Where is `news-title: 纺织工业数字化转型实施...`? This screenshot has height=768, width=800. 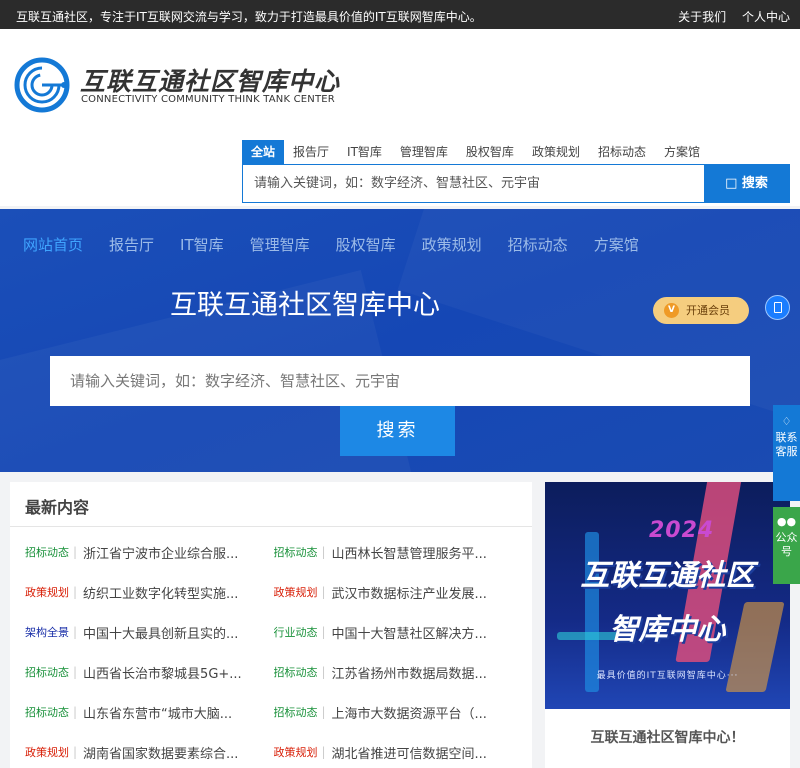 news-title: 纺织工业数字化转型实施... is located at coordinates (168, 592).